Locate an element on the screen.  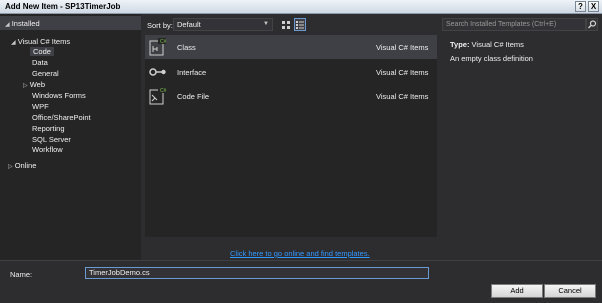
type-value: Visual C# Items is located at coordinates (497, 44).